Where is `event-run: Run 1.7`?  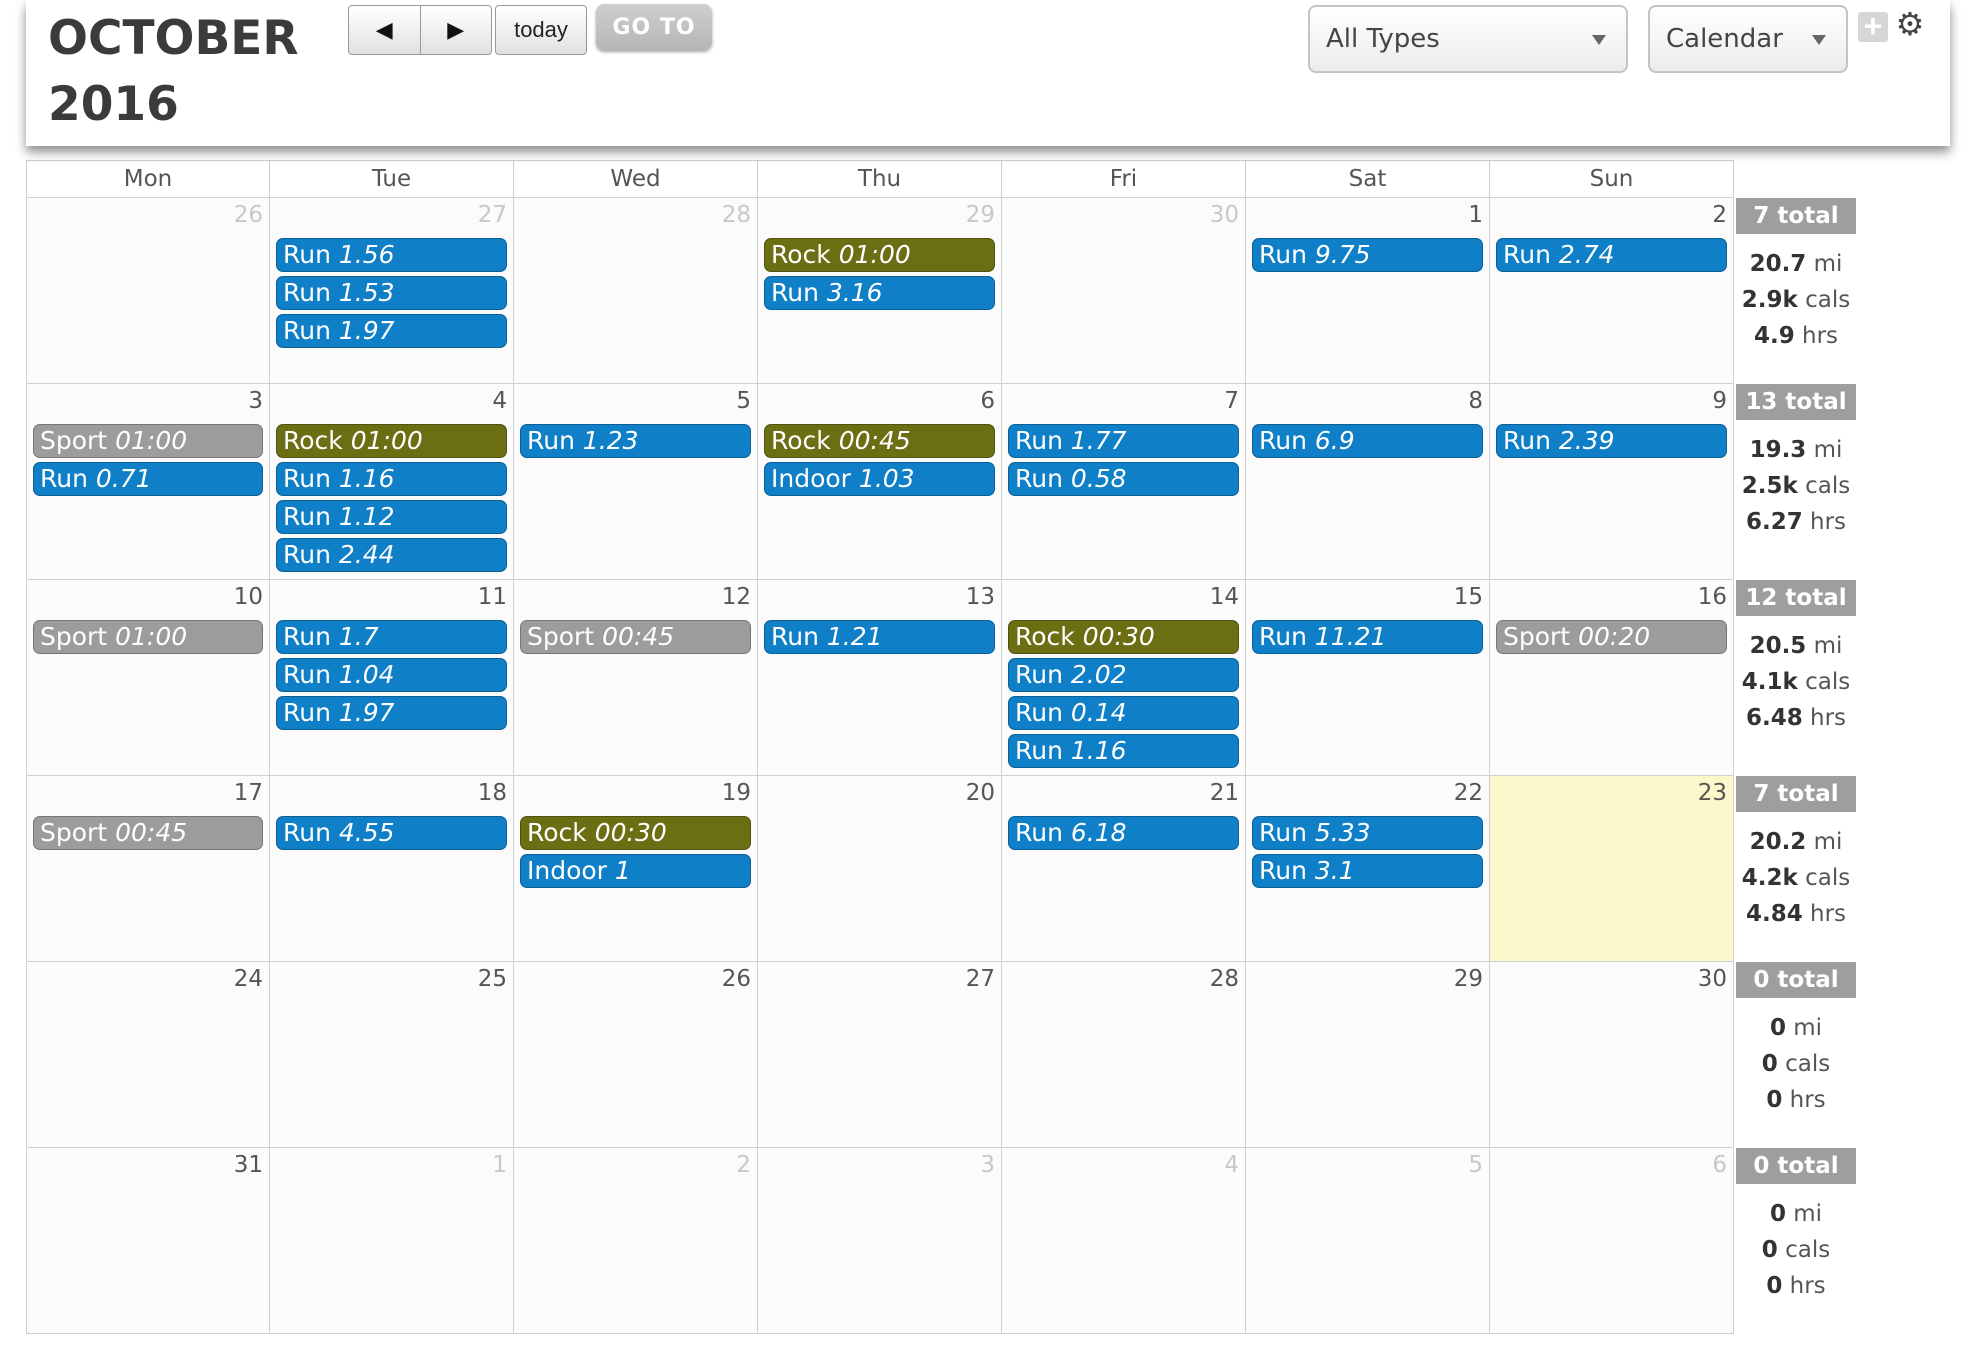
event-run: Run 1.7 is located at coordinates (391, 637).